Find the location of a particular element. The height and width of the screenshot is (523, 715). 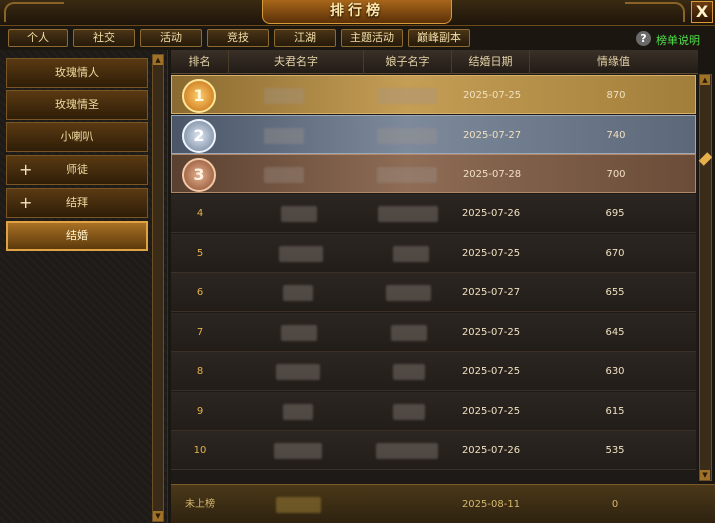

tab-activity: 活动 is located at coordinates (171, 38).